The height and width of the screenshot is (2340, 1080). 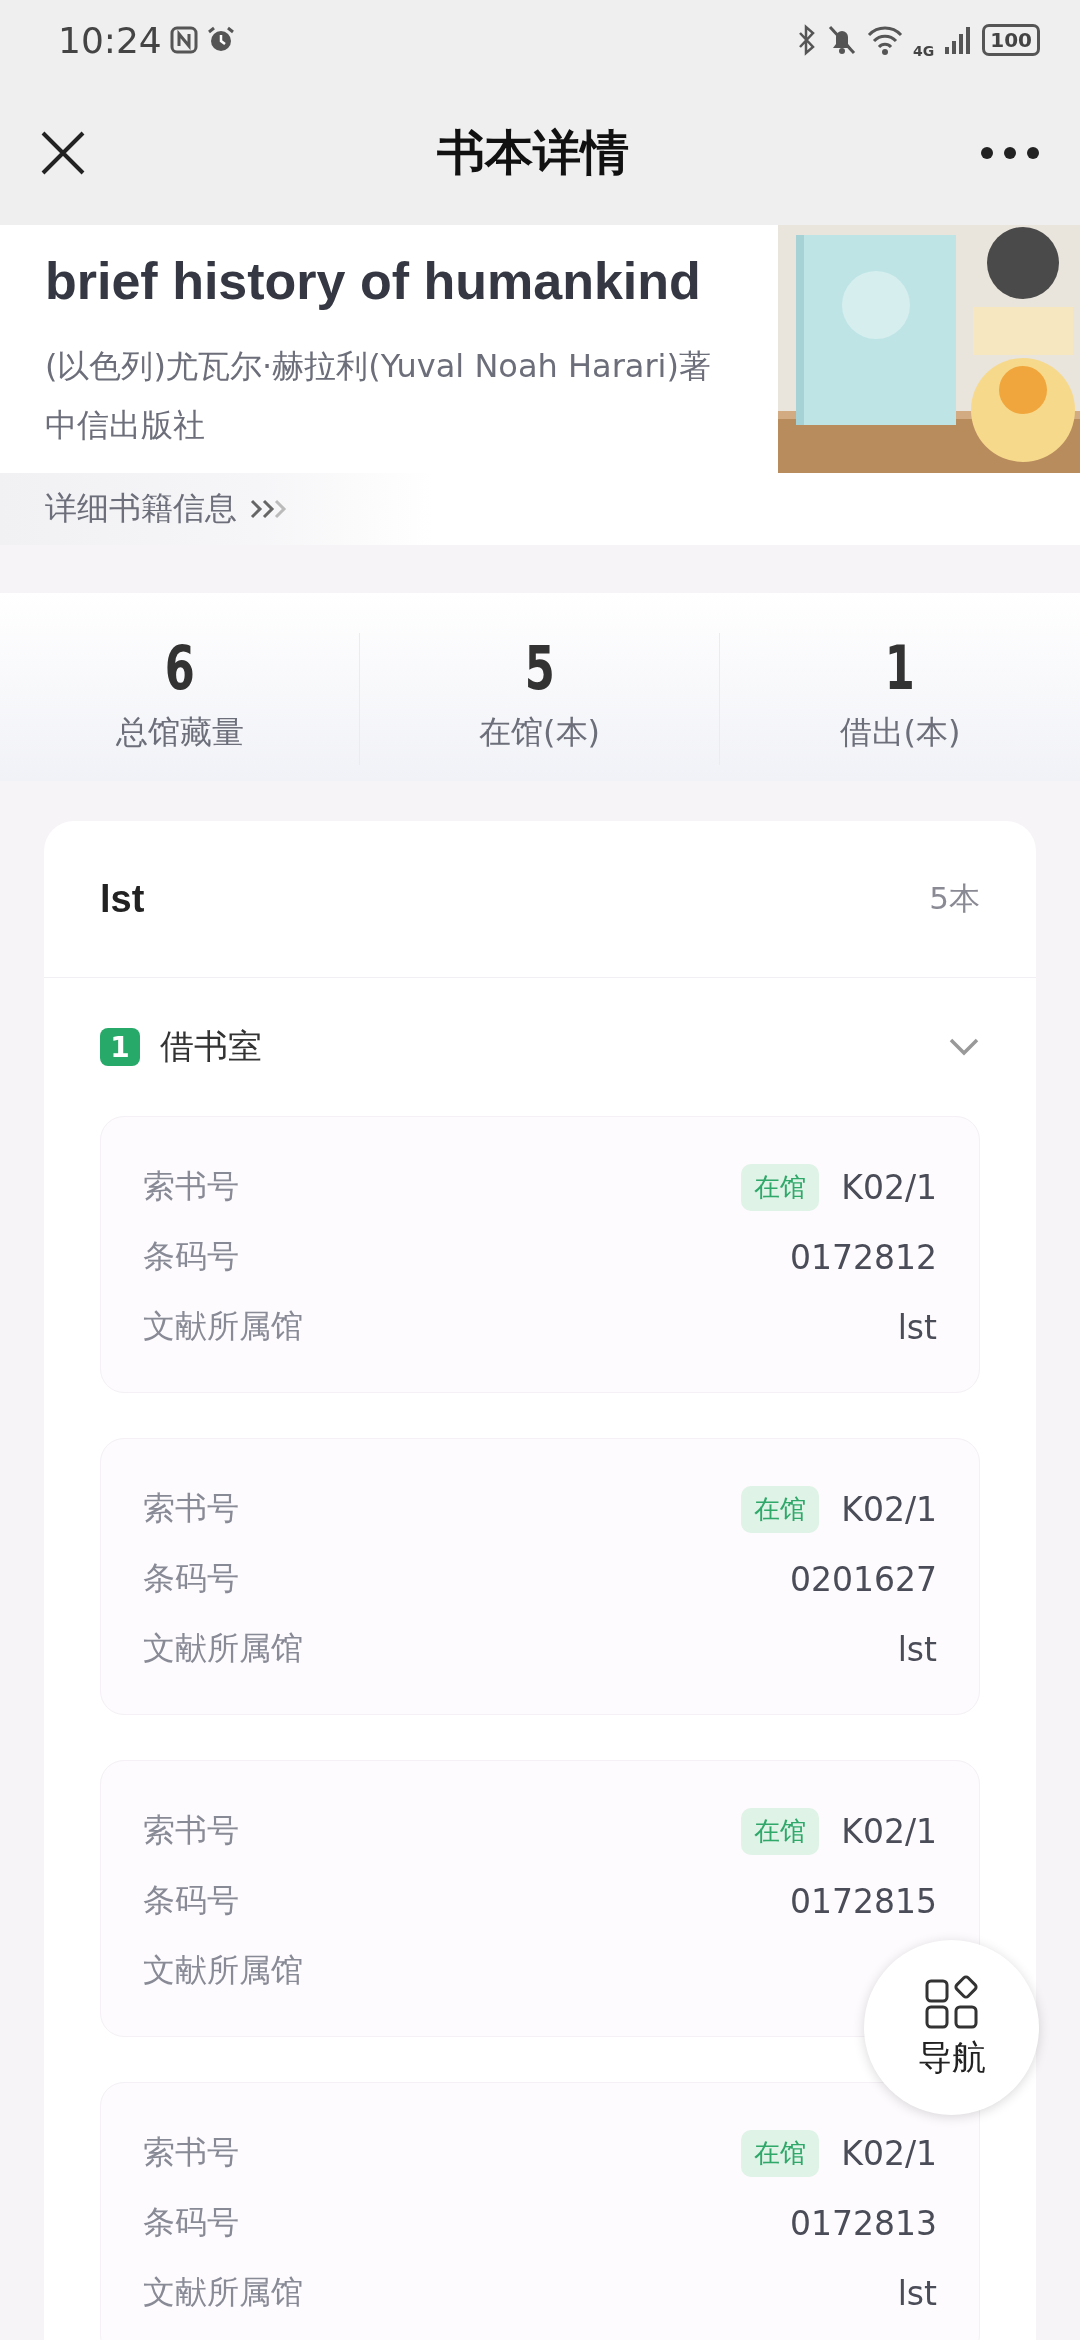 What do you see at coordinates (951, 2001) in the screenshot?
I see `grid-icon` at bounding box center [951, 2001].